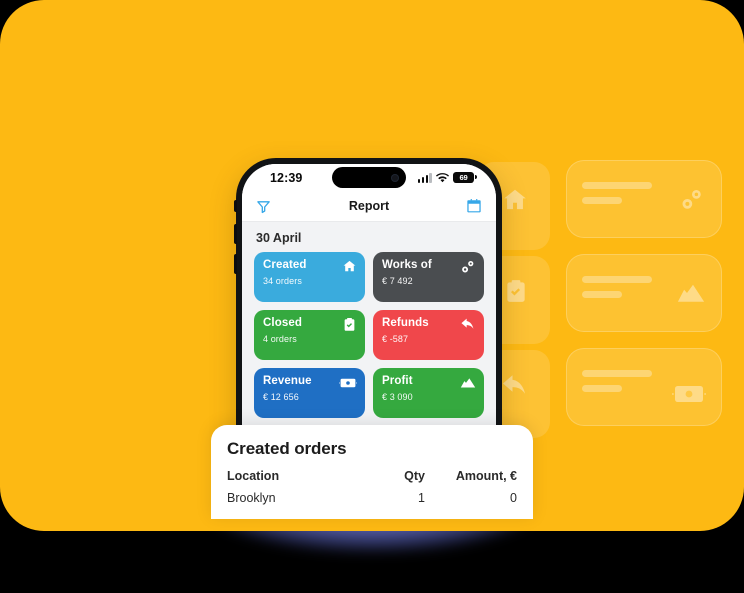  I want to click on column-header-amount: Amount, €, so click(486, 476).